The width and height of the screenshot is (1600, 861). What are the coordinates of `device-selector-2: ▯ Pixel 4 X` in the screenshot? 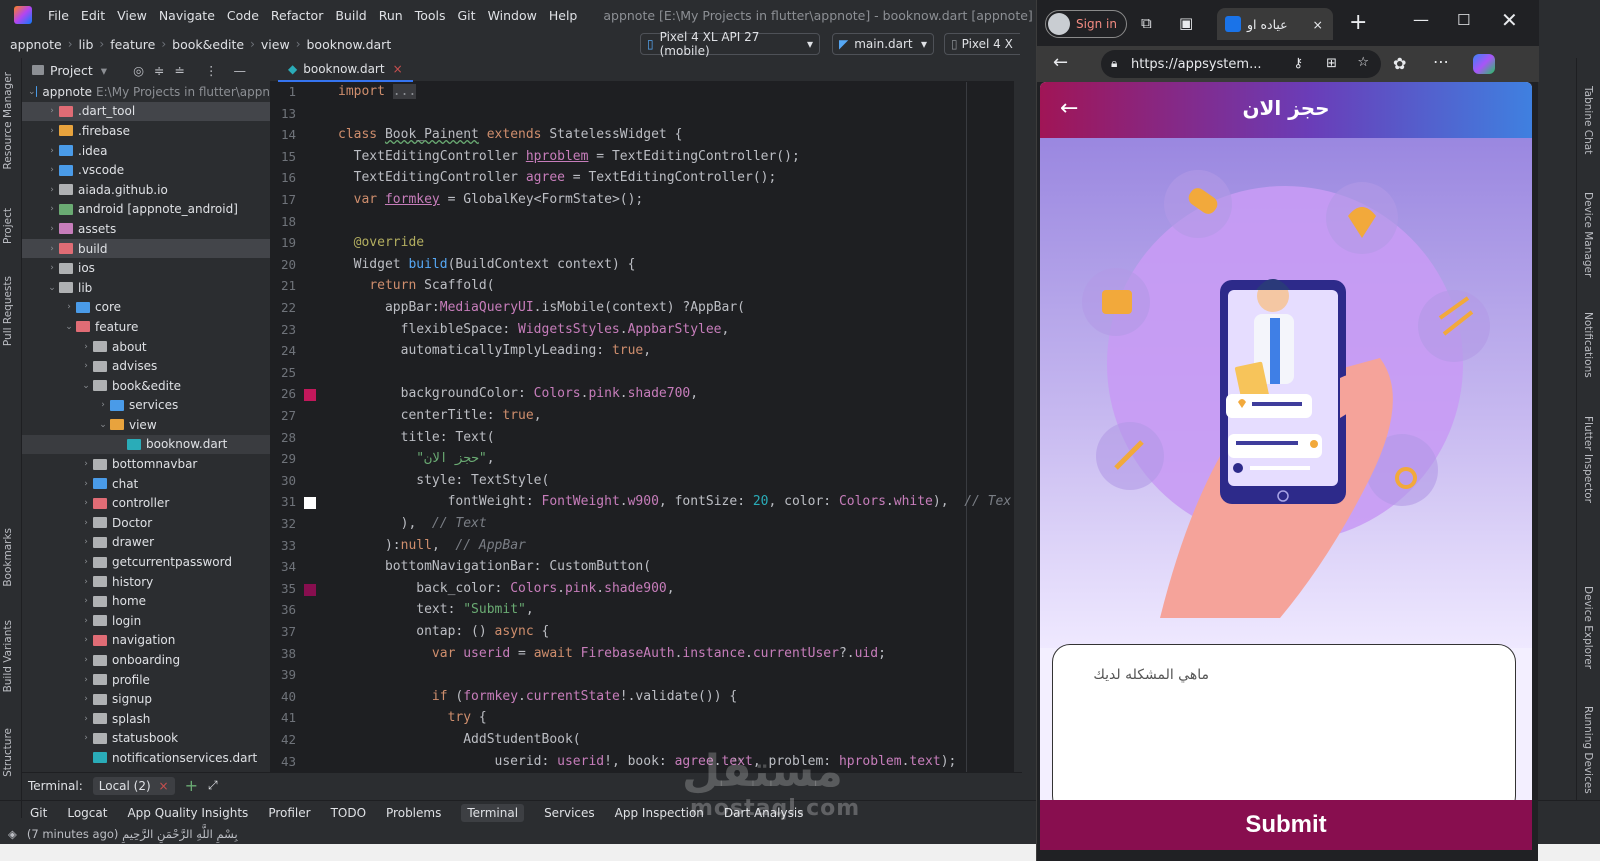 It's located at (982, 44).